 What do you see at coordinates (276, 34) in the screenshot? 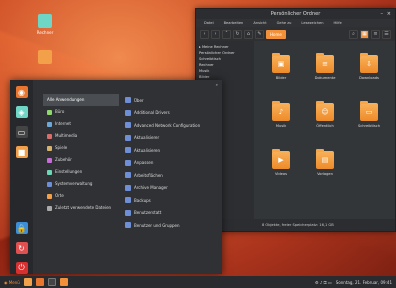
I see `breadcrumb-home: Home` at bounding box center [276, 34].